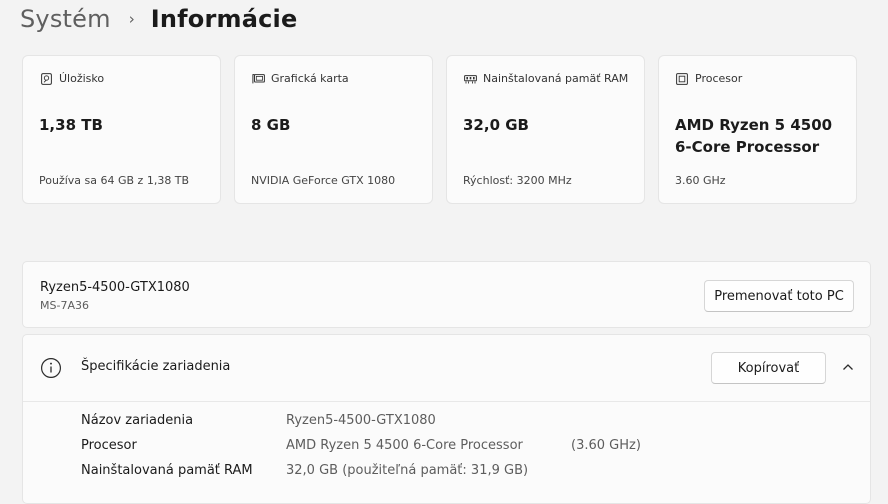 This screenshot has height=504, width=888. I want to click on processor-card-label: Procesor, so click(719, 78).